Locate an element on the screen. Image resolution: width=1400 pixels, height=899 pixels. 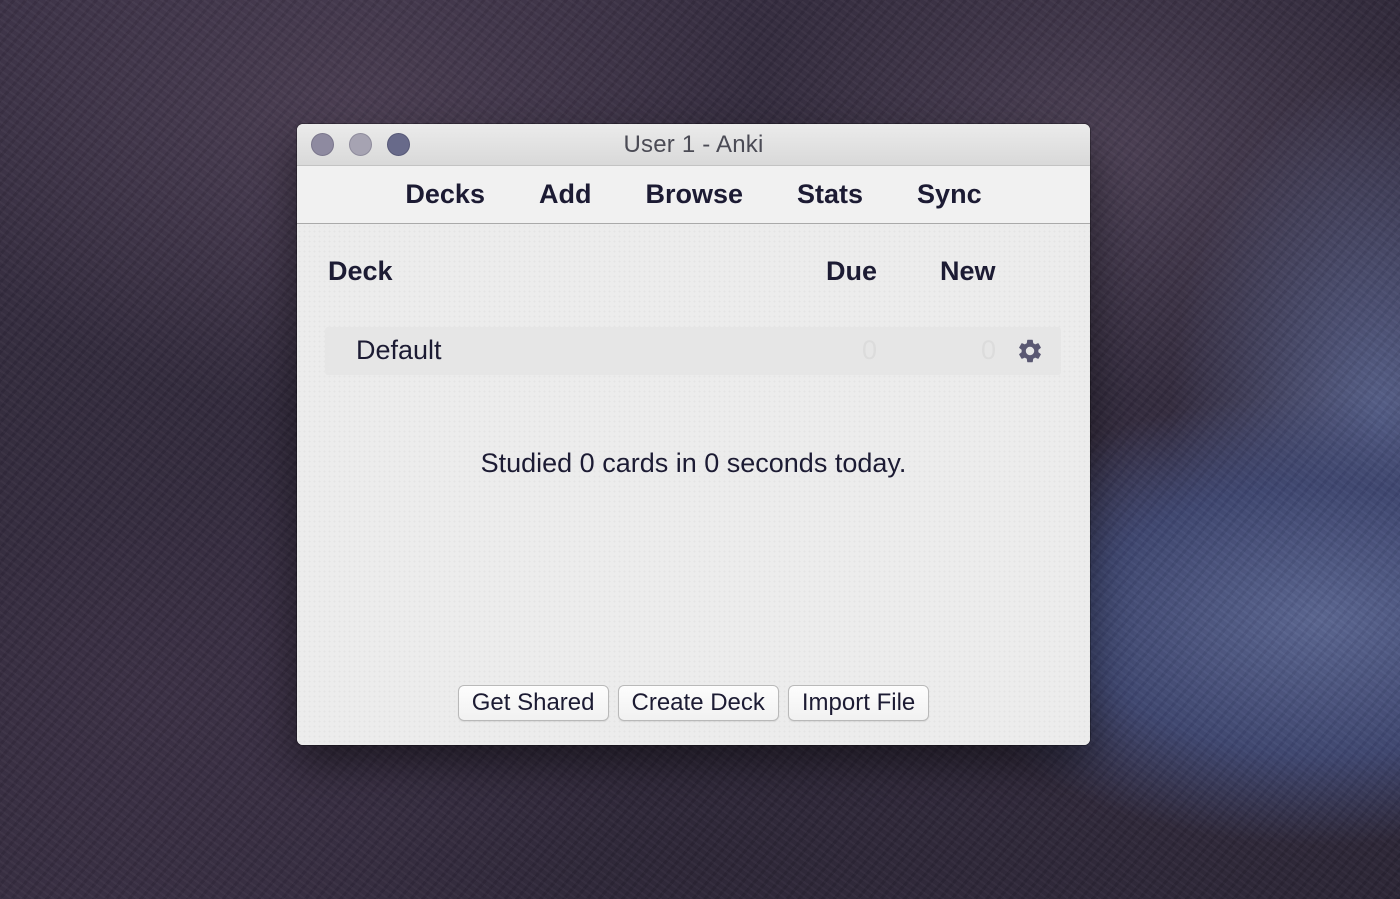
title-bar: User 1 - Anki is located at coordinates (693, 145).